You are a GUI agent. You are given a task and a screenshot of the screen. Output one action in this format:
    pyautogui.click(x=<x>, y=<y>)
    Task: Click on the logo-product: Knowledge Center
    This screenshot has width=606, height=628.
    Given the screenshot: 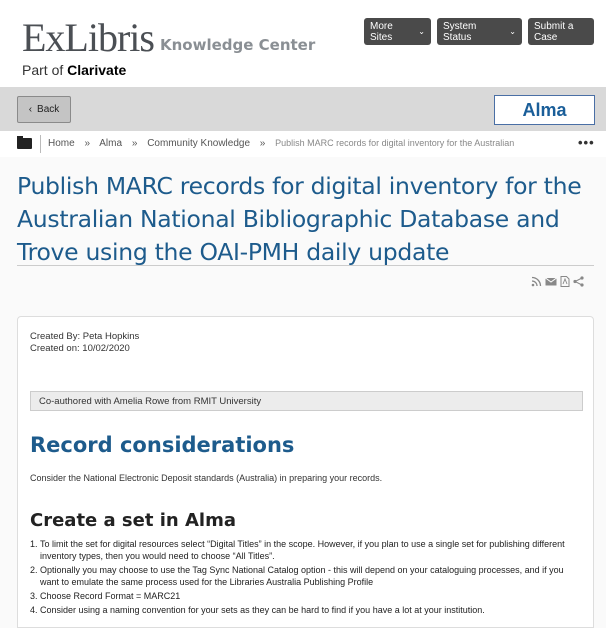 What is the action you would take?
    pyautogui.click(x=237, y=45)
    